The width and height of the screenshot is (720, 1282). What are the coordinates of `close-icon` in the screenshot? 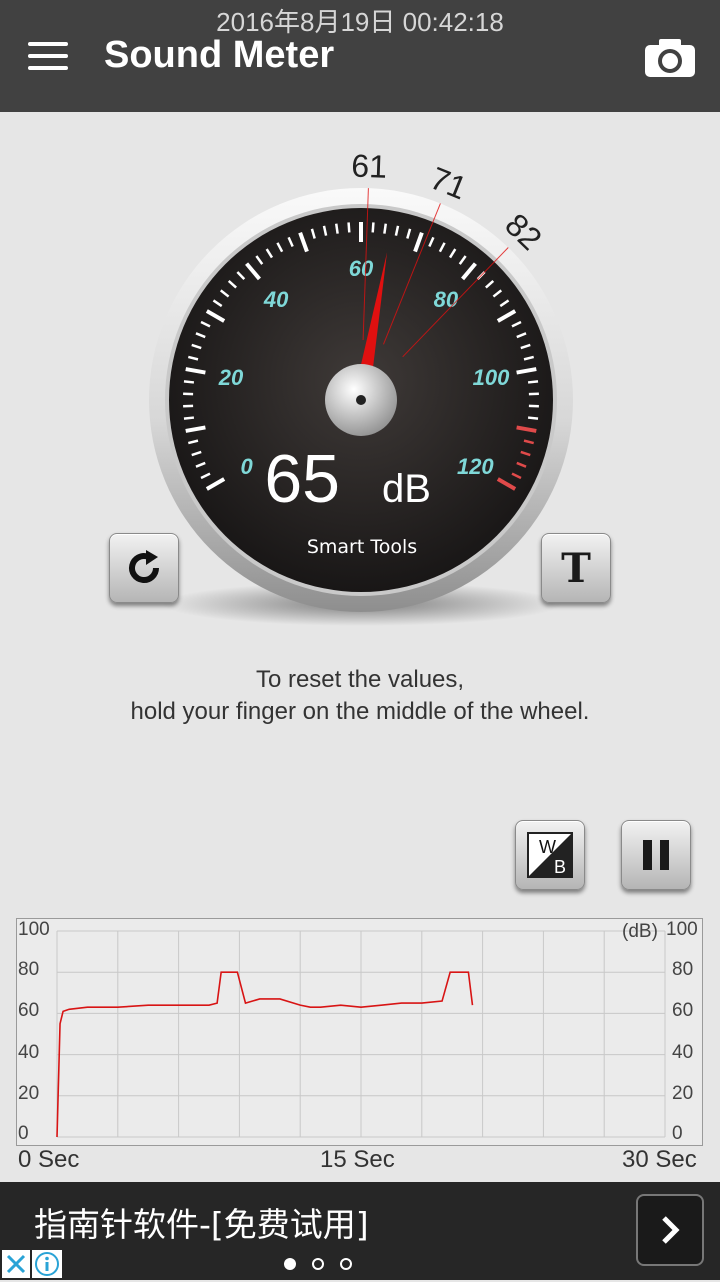 It's located at (16, 1264).